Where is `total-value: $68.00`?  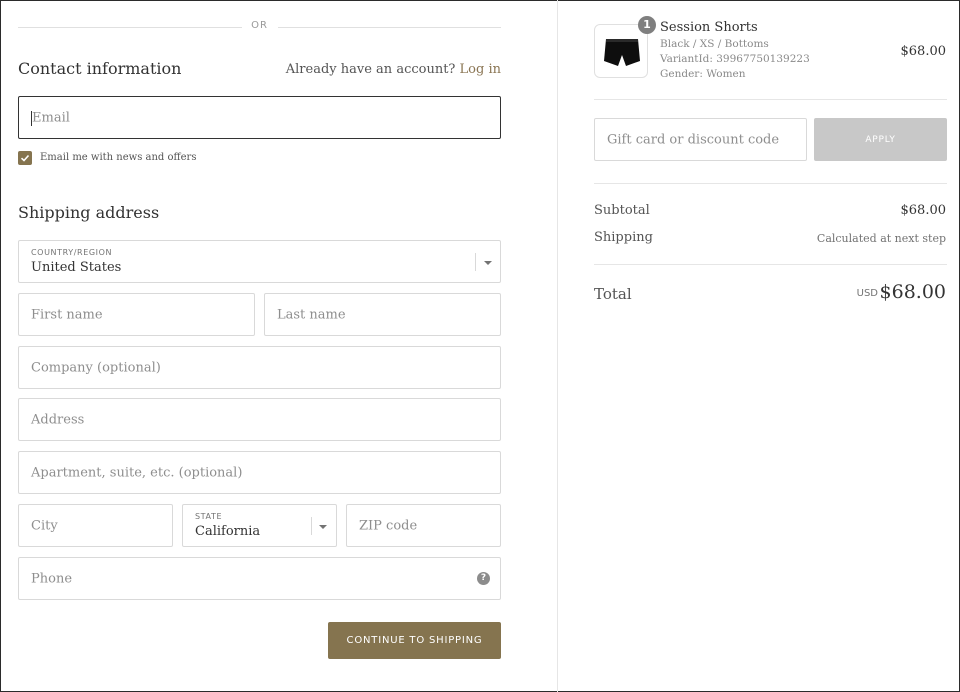 total-value: $68.00 is located at coordinates (912, 292).